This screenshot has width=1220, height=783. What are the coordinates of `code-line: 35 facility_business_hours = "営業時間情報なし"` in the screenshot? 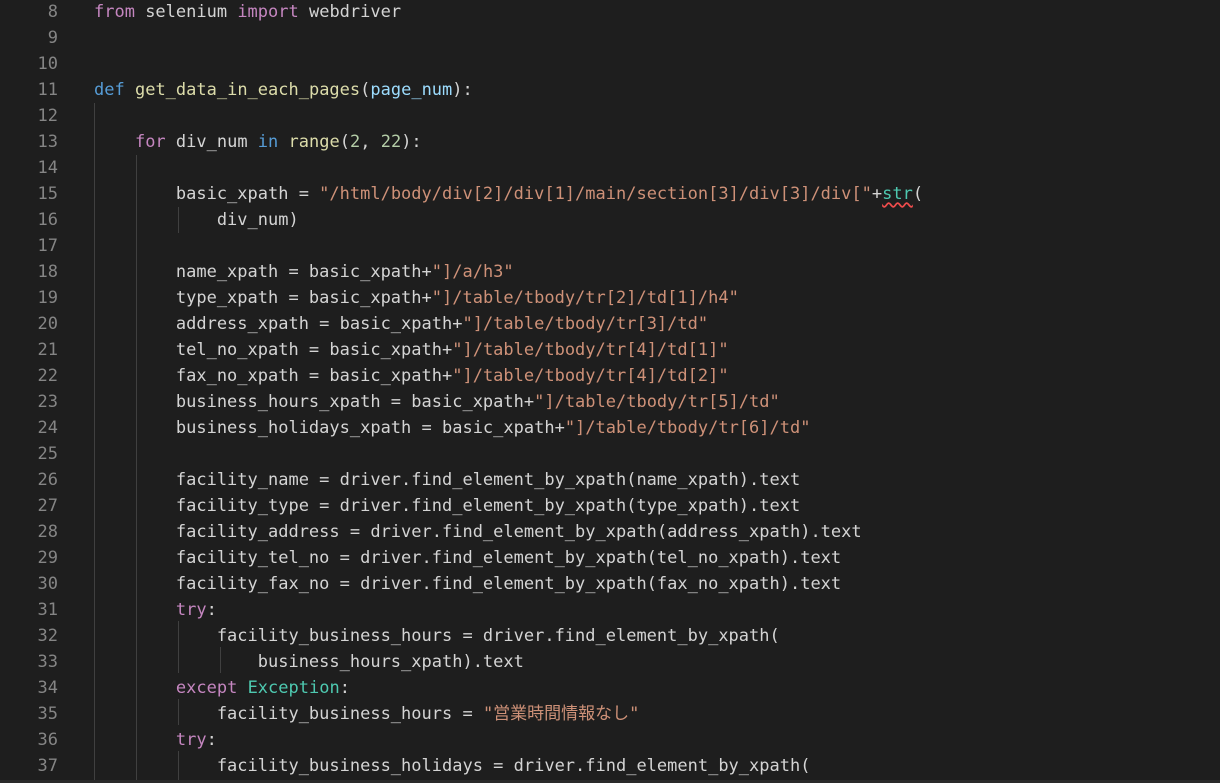 It's located at (610, 714).